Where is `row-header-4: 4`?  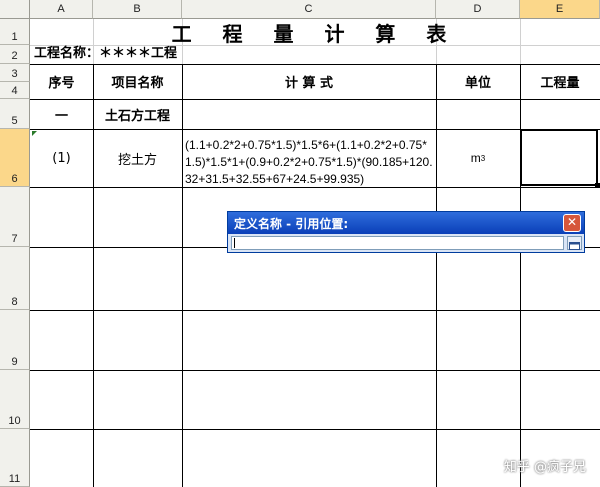 row-header-4: 4 is located at coordinates (15, 90).